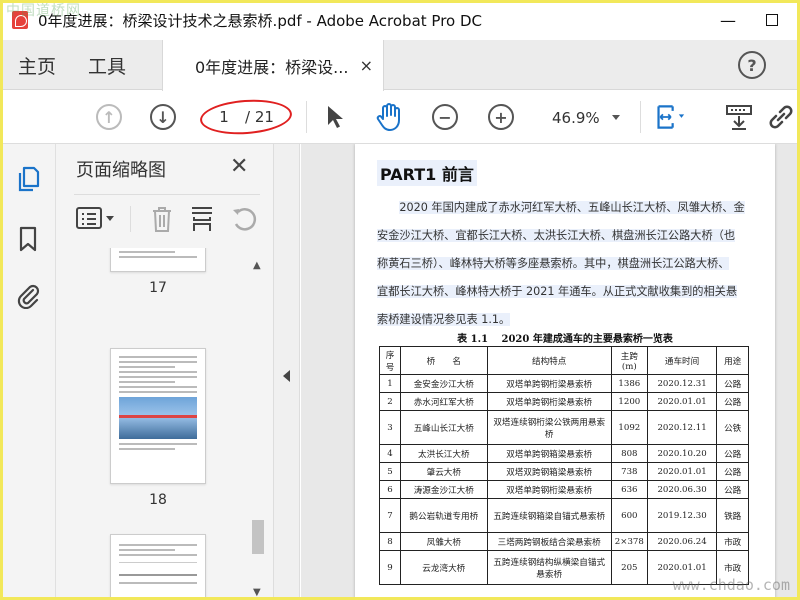  I want to click on rotate-icon, so click(245, 219).